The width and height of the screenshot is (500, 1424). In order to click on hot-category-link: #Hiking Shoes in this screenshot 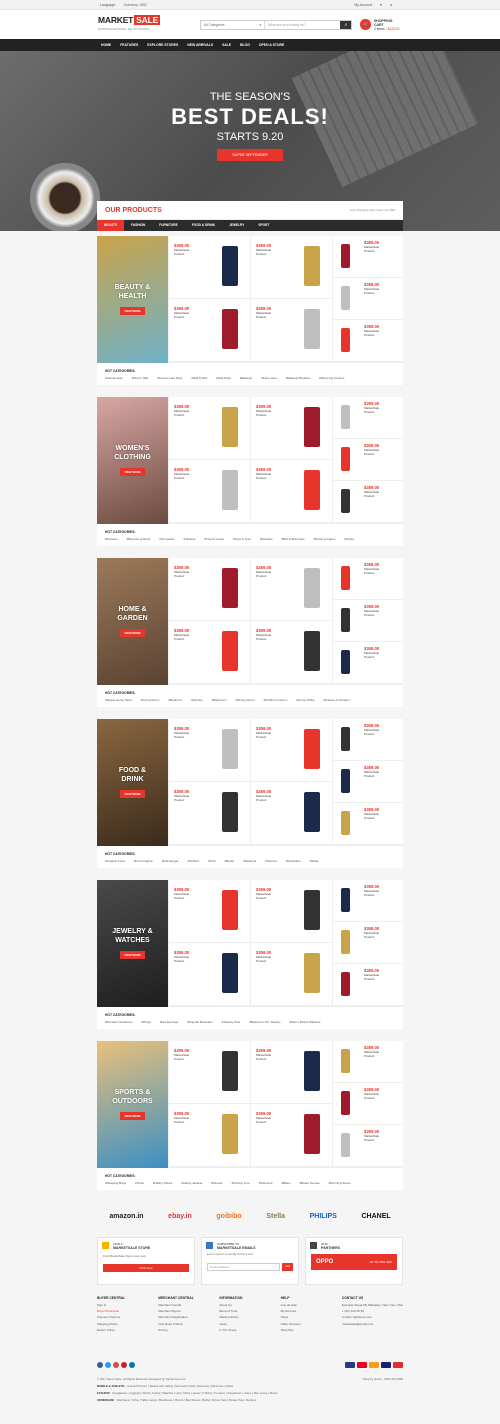, I will do `click(162, 1183)`.